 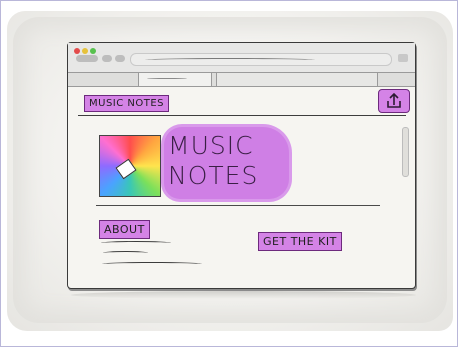 I want to click on tab-inactive, so click(x=297, y=79).